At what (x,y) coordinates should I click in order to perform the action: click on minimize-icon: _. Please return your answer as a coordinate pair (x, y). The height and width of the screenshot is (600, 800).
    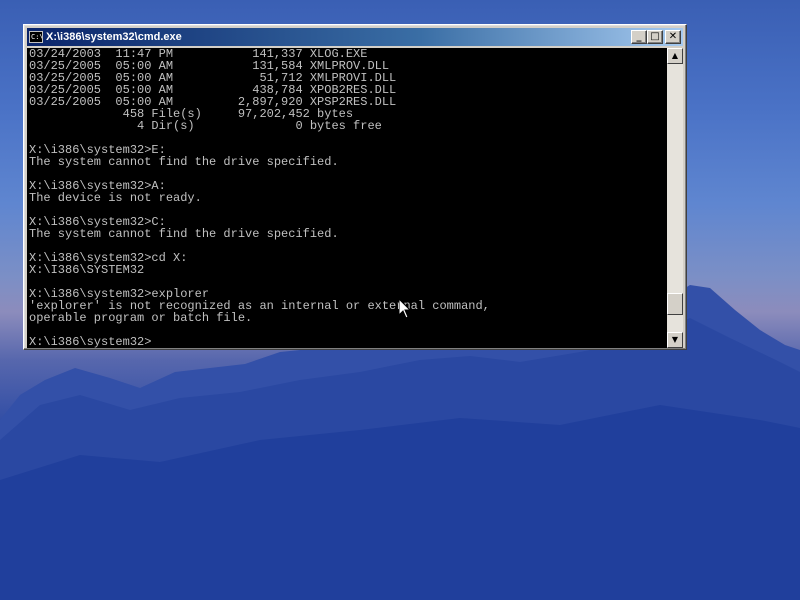
    Looking at the image, I should click on (639, 36).